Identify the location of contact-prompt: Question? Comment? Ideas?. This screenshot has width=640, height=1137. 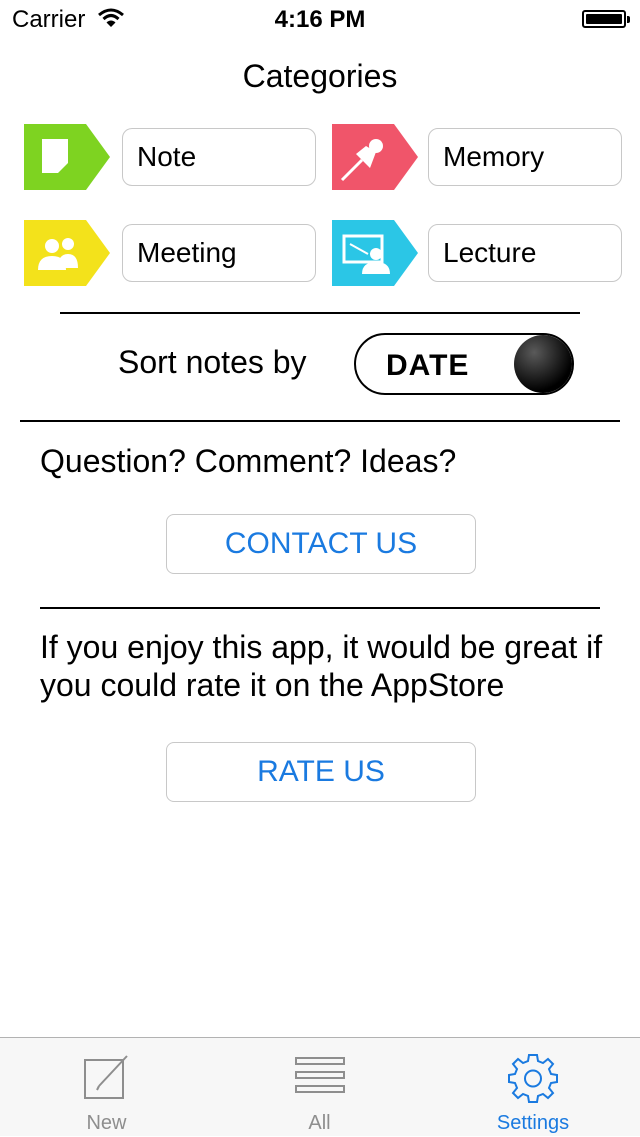
(248, 461).